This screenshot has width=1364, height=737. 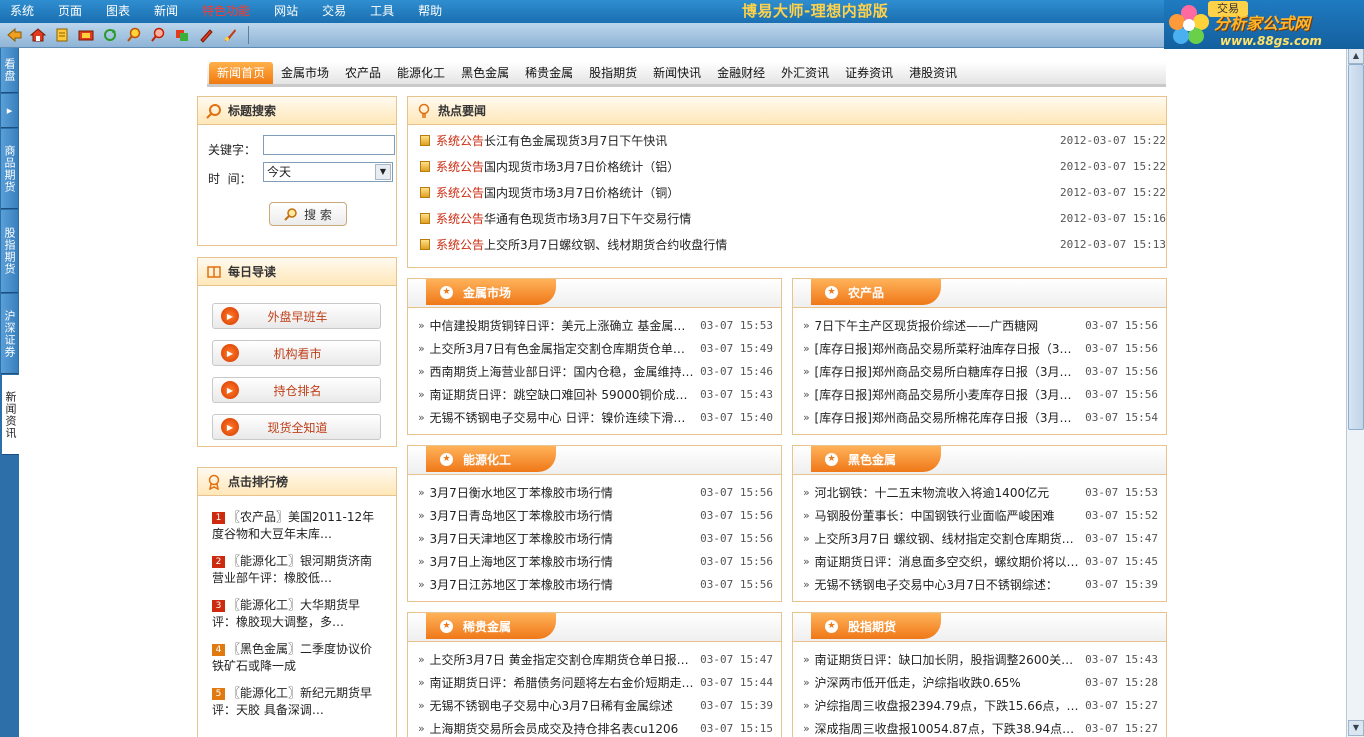 What do you see at coordinates (793, 141) in the screenshot?
I see `hot-news-row: 系统公告长江有色金属现货3月7日下午快讯 2012-03-07 15:22` at bounding box center [793, 141].